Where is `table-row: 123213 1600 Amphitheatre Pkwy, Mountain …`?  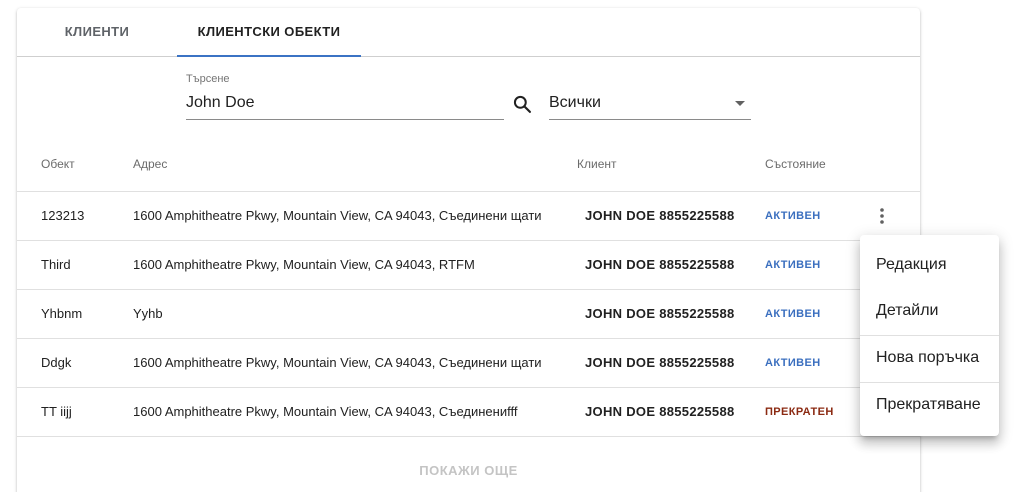
table-row: 123213 1600 Amphitheatre Pkwy, Mountain … is located at coordinates (468, 216).